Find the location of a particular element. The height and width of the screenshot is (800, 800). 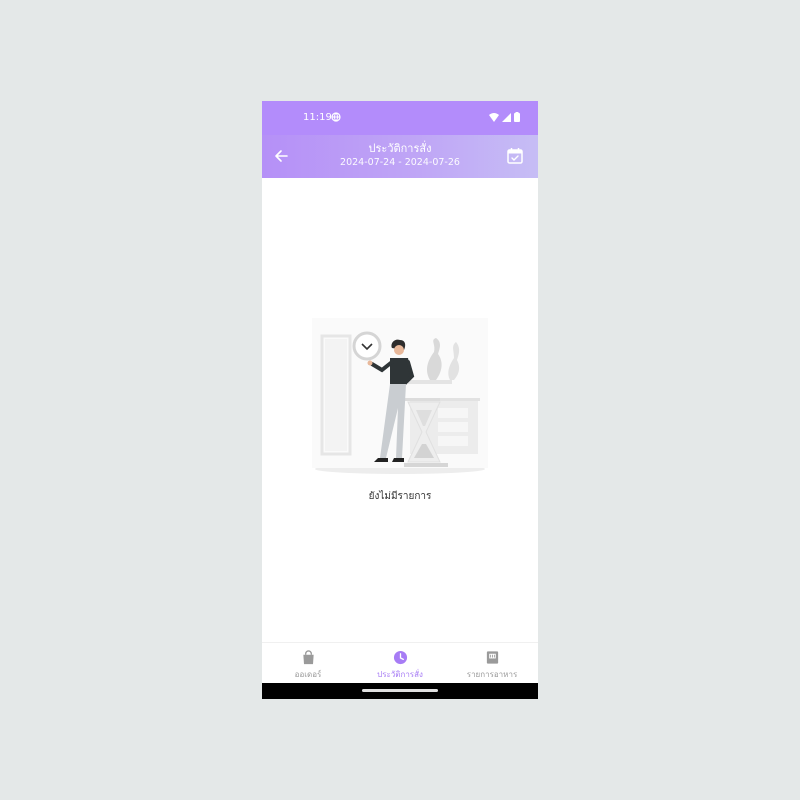

nav-label-order-history: ประวัติการสั่ง is located at coordinates (400, 674).